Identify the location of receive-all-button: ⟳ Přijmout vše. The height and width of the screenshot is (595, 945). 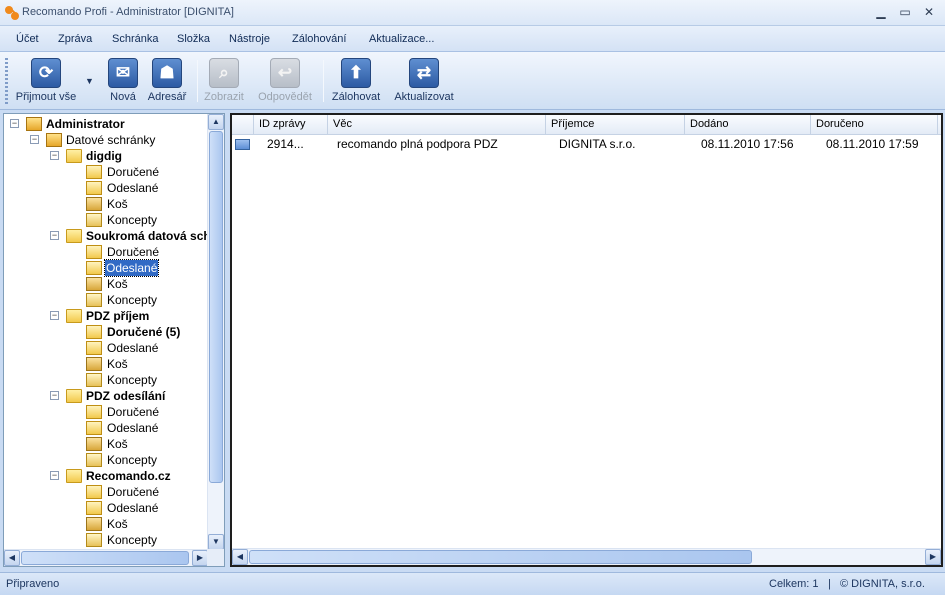
(46, 82).